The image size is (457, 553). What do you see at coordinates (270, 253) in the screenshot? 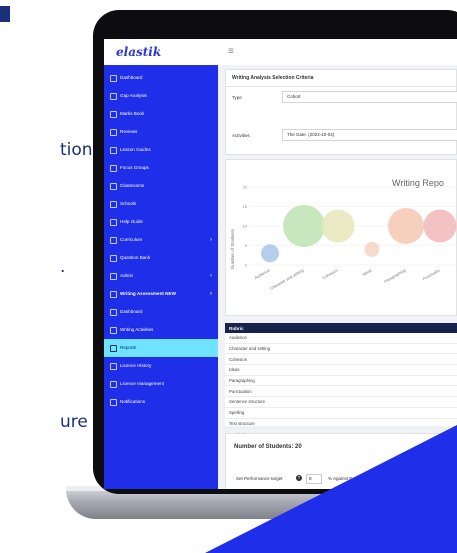
I see `bubble-audience` at bounding box center [270, 253].